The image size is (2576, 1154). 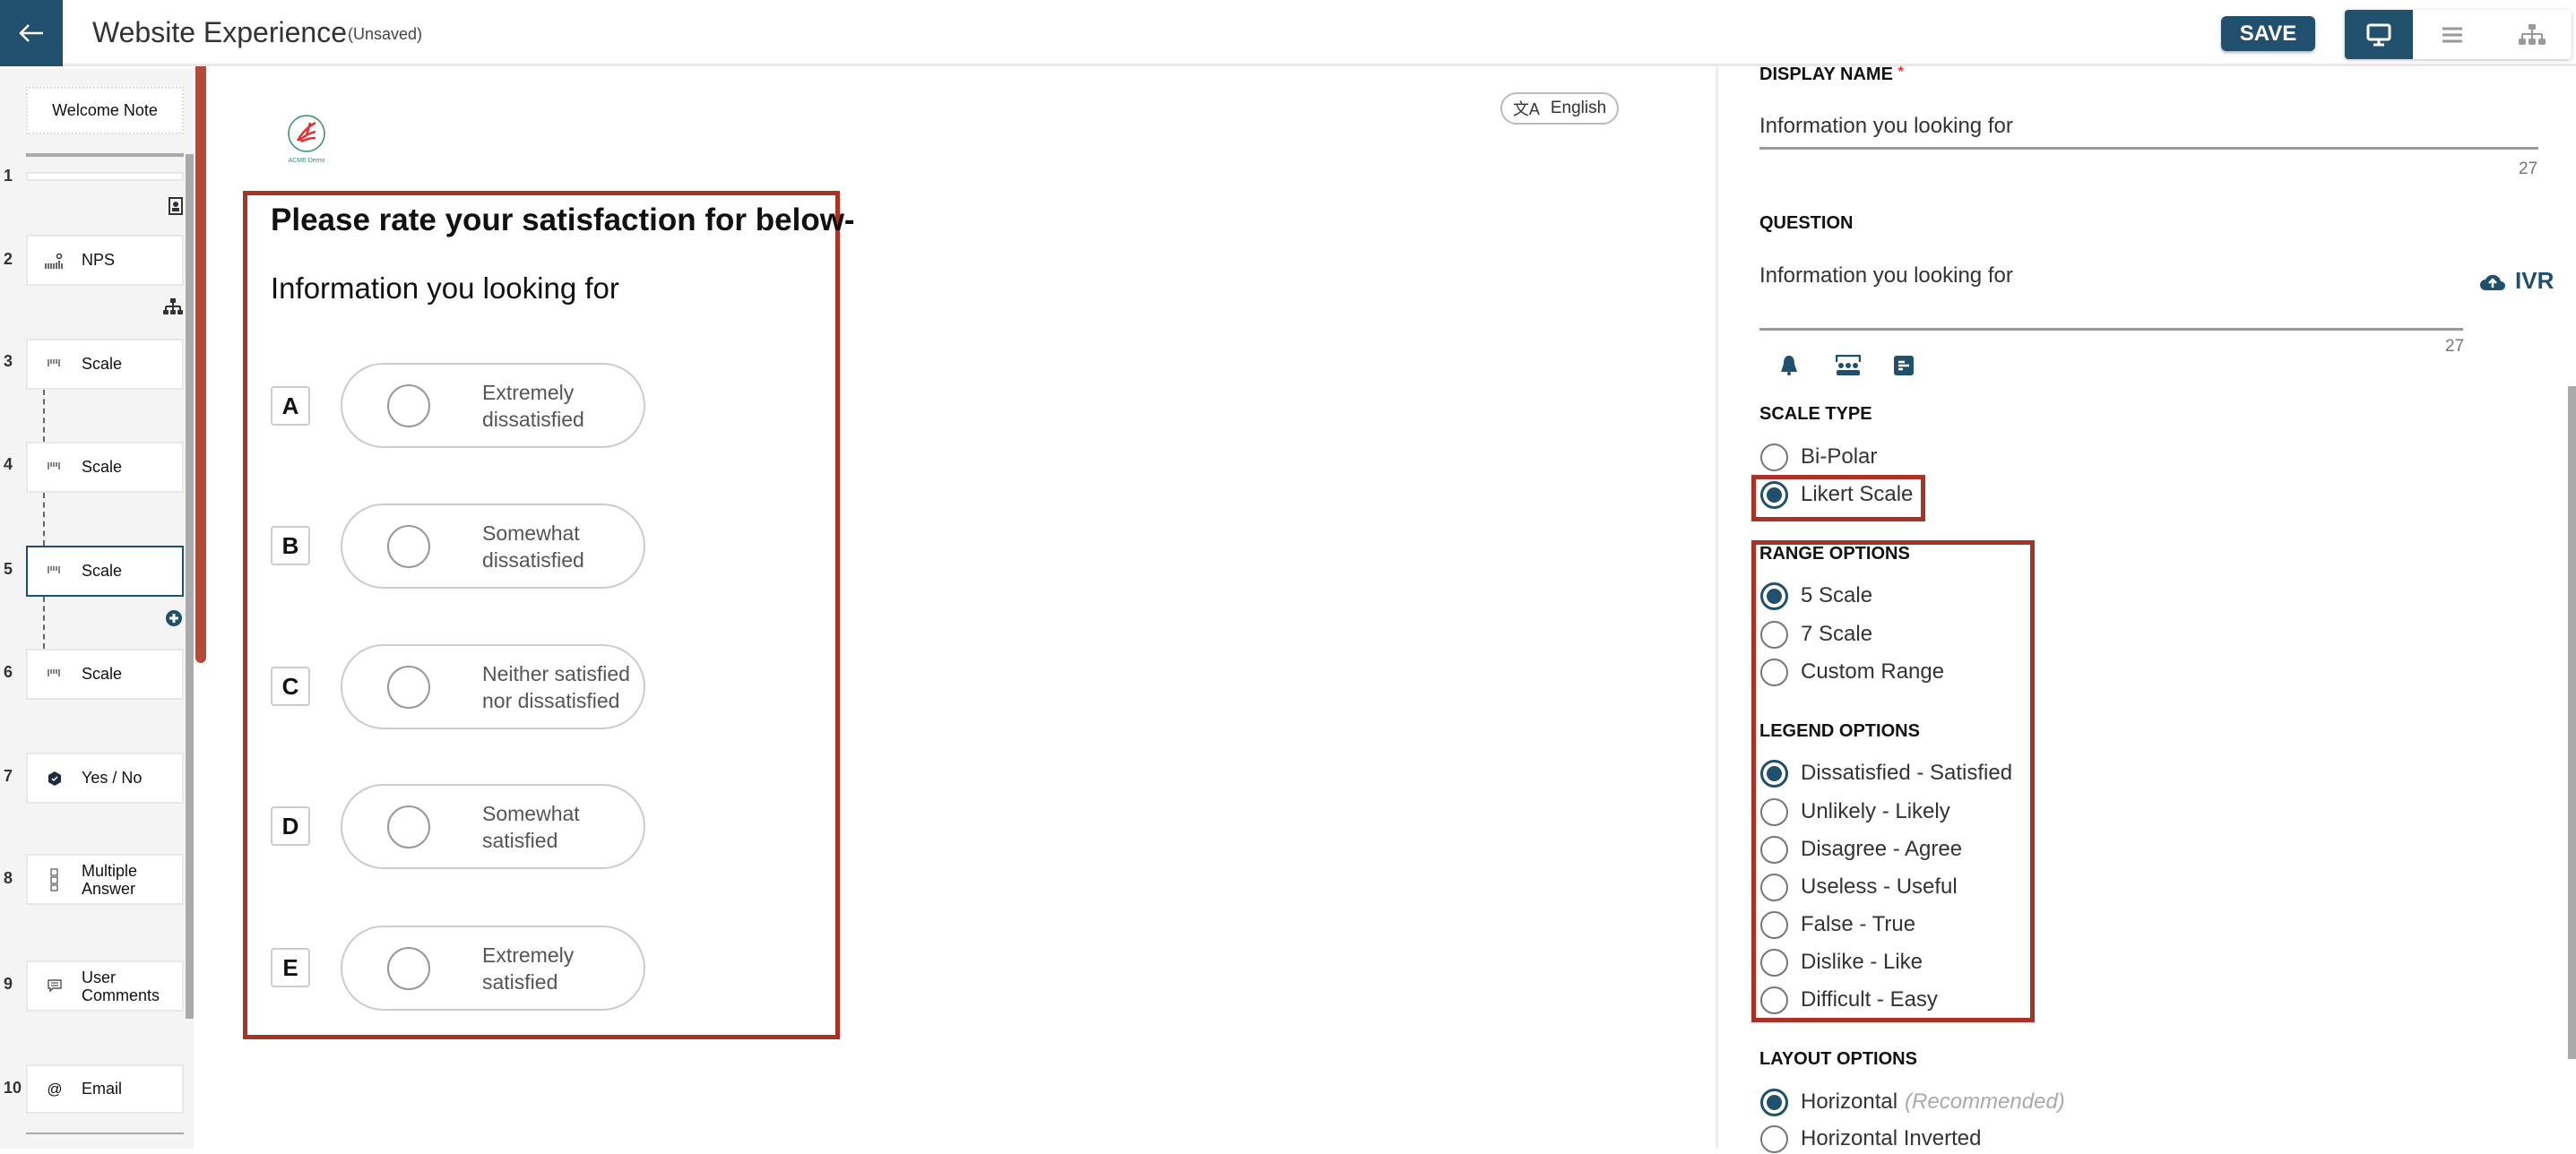 I want to click on logo-text: ACME Demo, so click(x=306, y=161).